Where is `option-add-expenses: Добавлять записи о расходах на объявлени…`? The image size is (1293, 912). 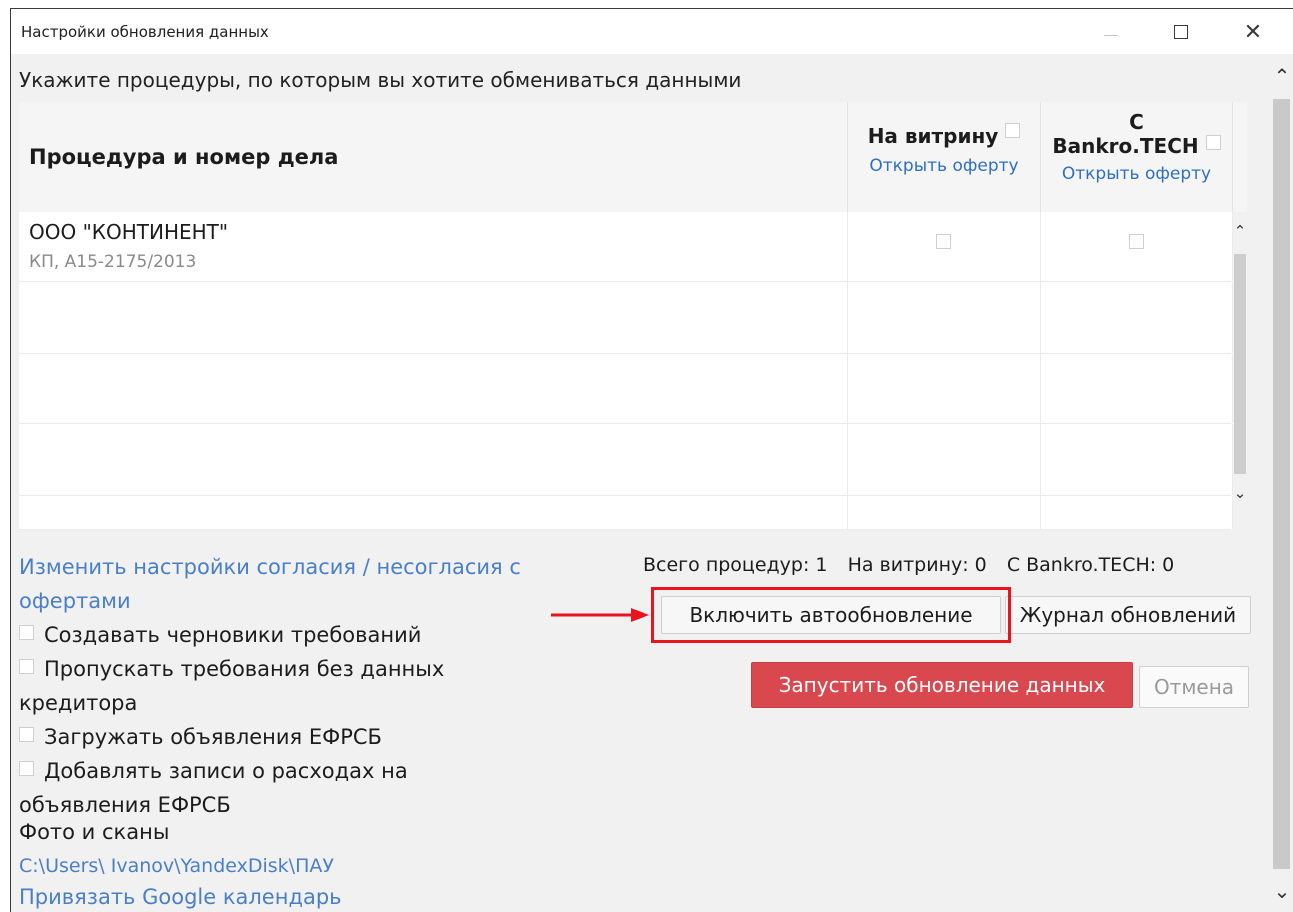
option-add-expenses: Добавлять записи о расходах на объявлени… is located at coordinates (239, 788).